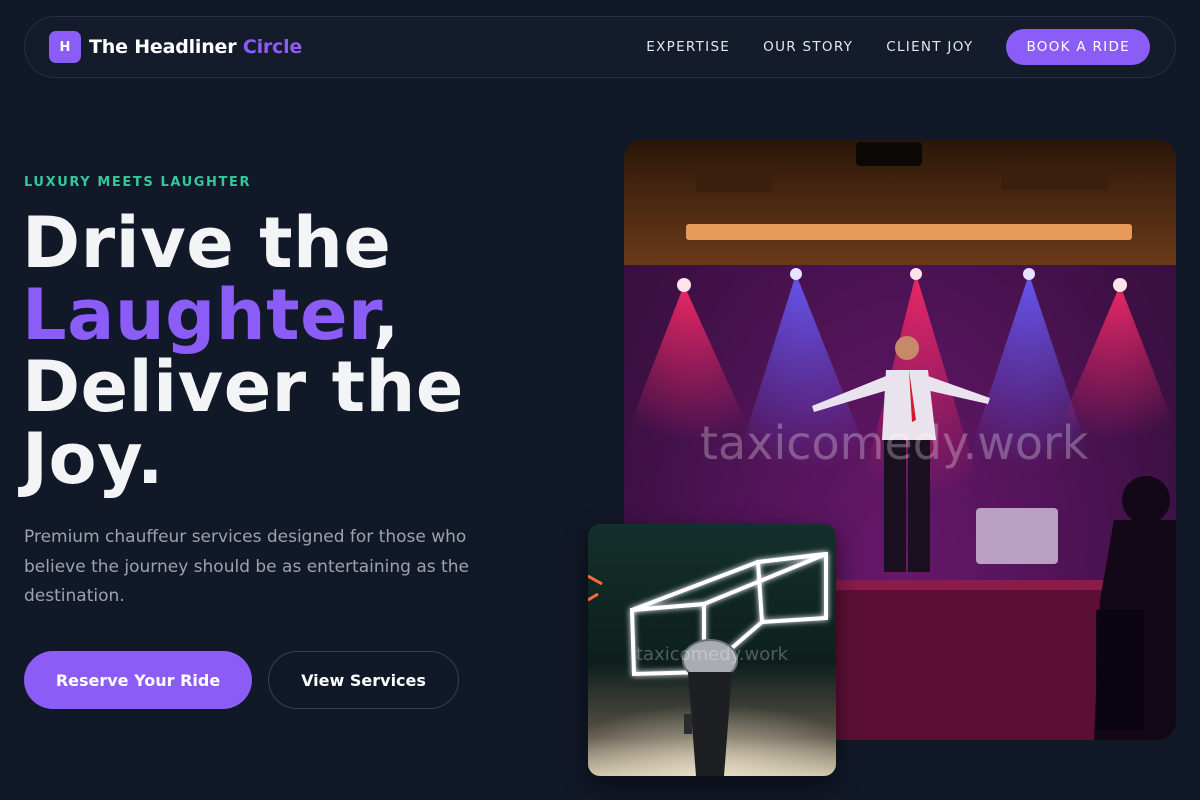 The width and height of the screenshot is (1200, 800). I want to click on view-services-button: View Services, so click(363, 680).